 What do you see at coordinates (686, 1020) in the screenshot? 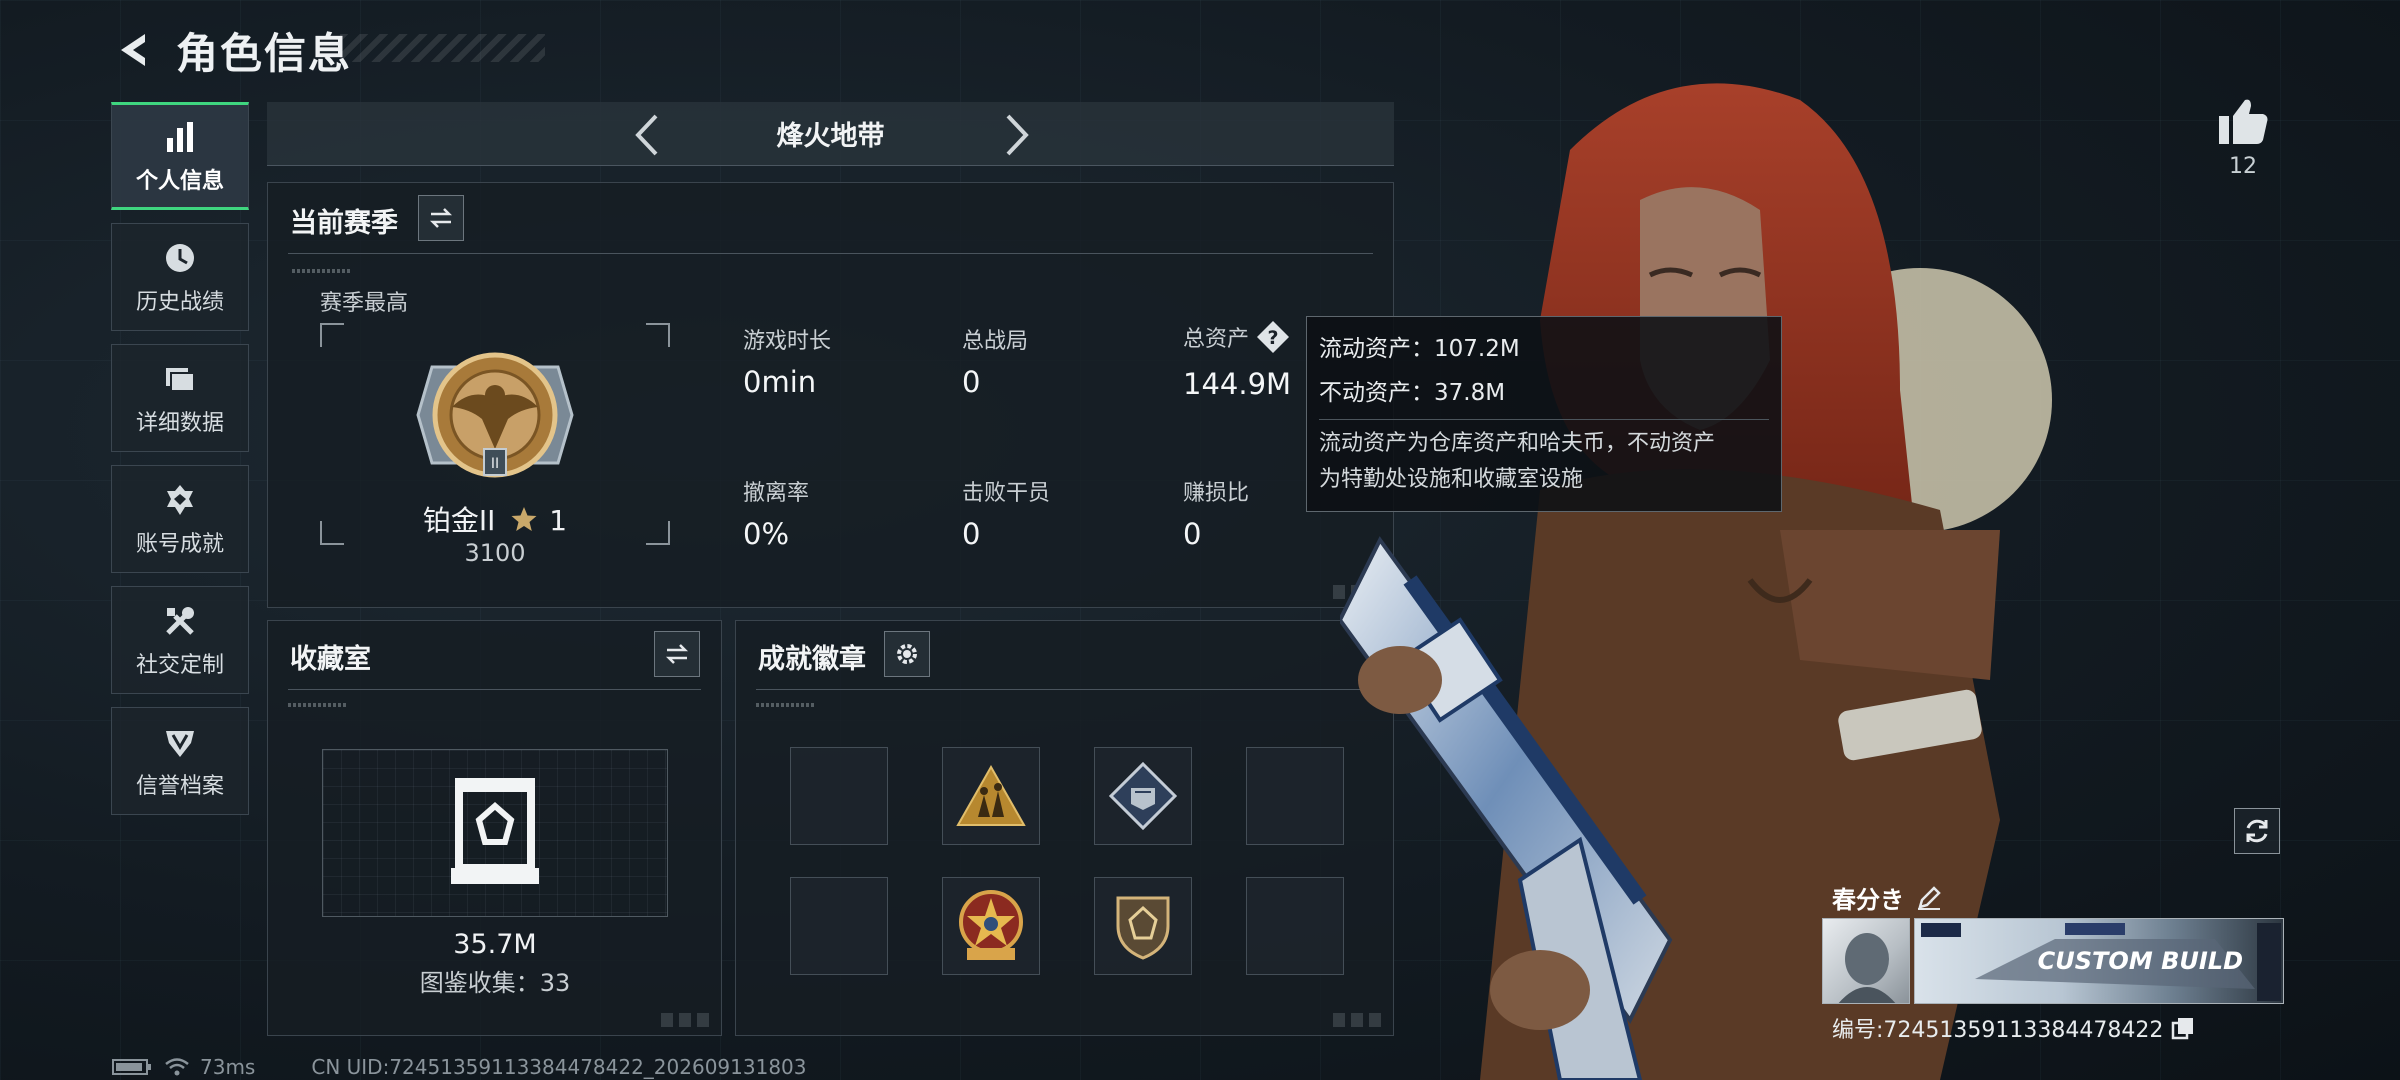
I see `corner-decoration` at bounding box center [686, 1020].